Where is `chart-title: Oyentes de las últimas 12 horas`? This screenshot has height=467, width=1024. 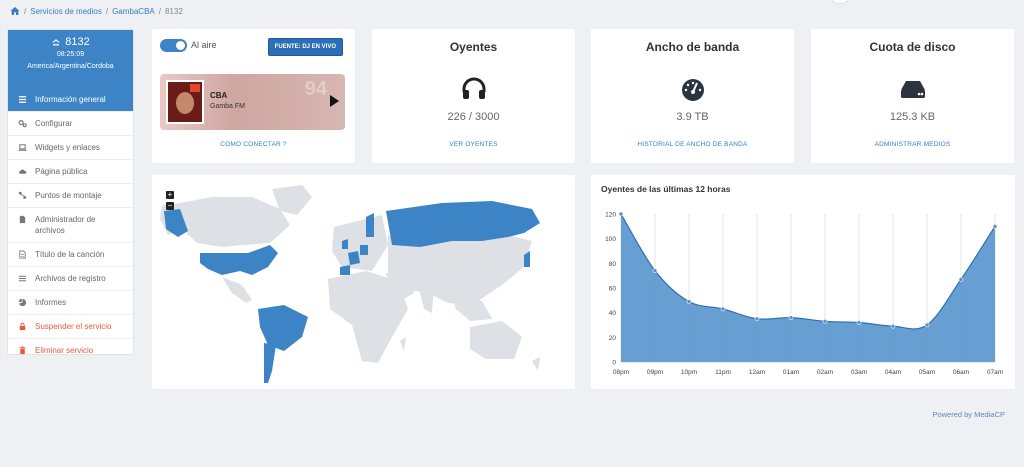 chart-title: Oyentes de las últimas 12 horas is located at coordinates (666, 189).